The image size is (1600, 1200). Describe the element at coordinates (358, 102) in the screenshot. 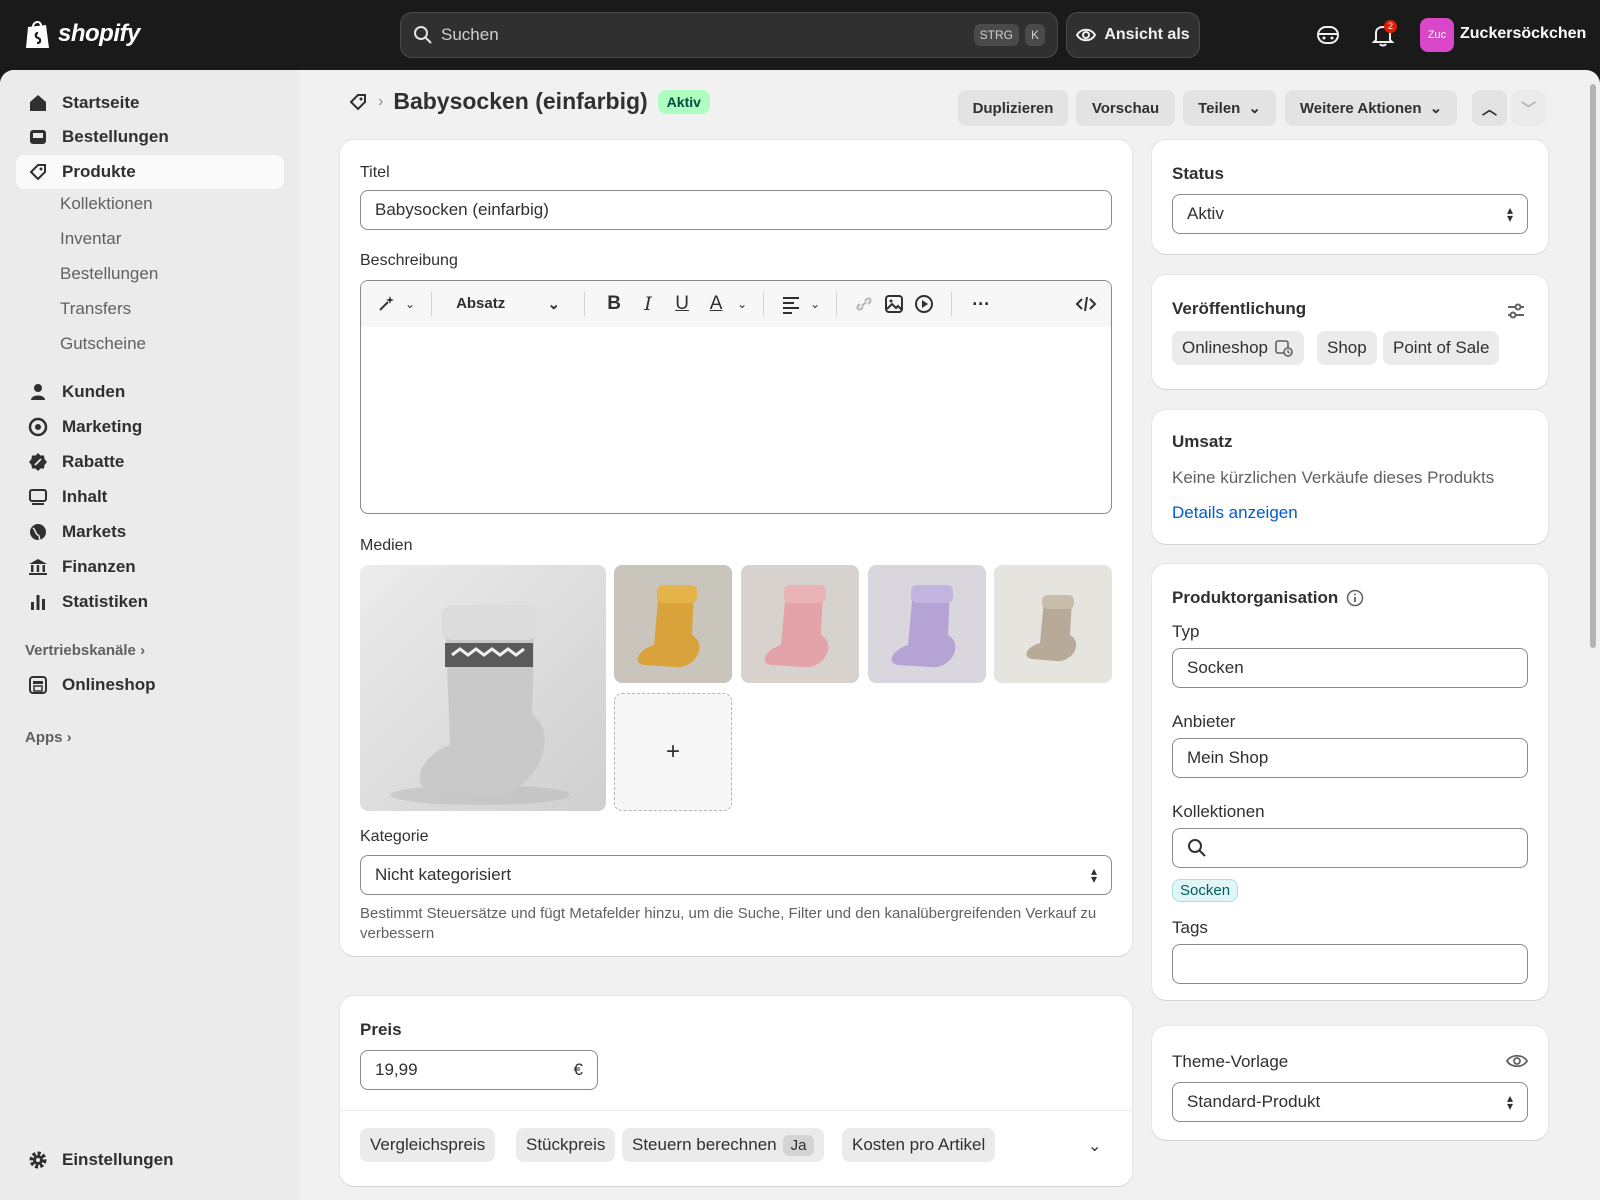

I see `tag-icon` at that location.